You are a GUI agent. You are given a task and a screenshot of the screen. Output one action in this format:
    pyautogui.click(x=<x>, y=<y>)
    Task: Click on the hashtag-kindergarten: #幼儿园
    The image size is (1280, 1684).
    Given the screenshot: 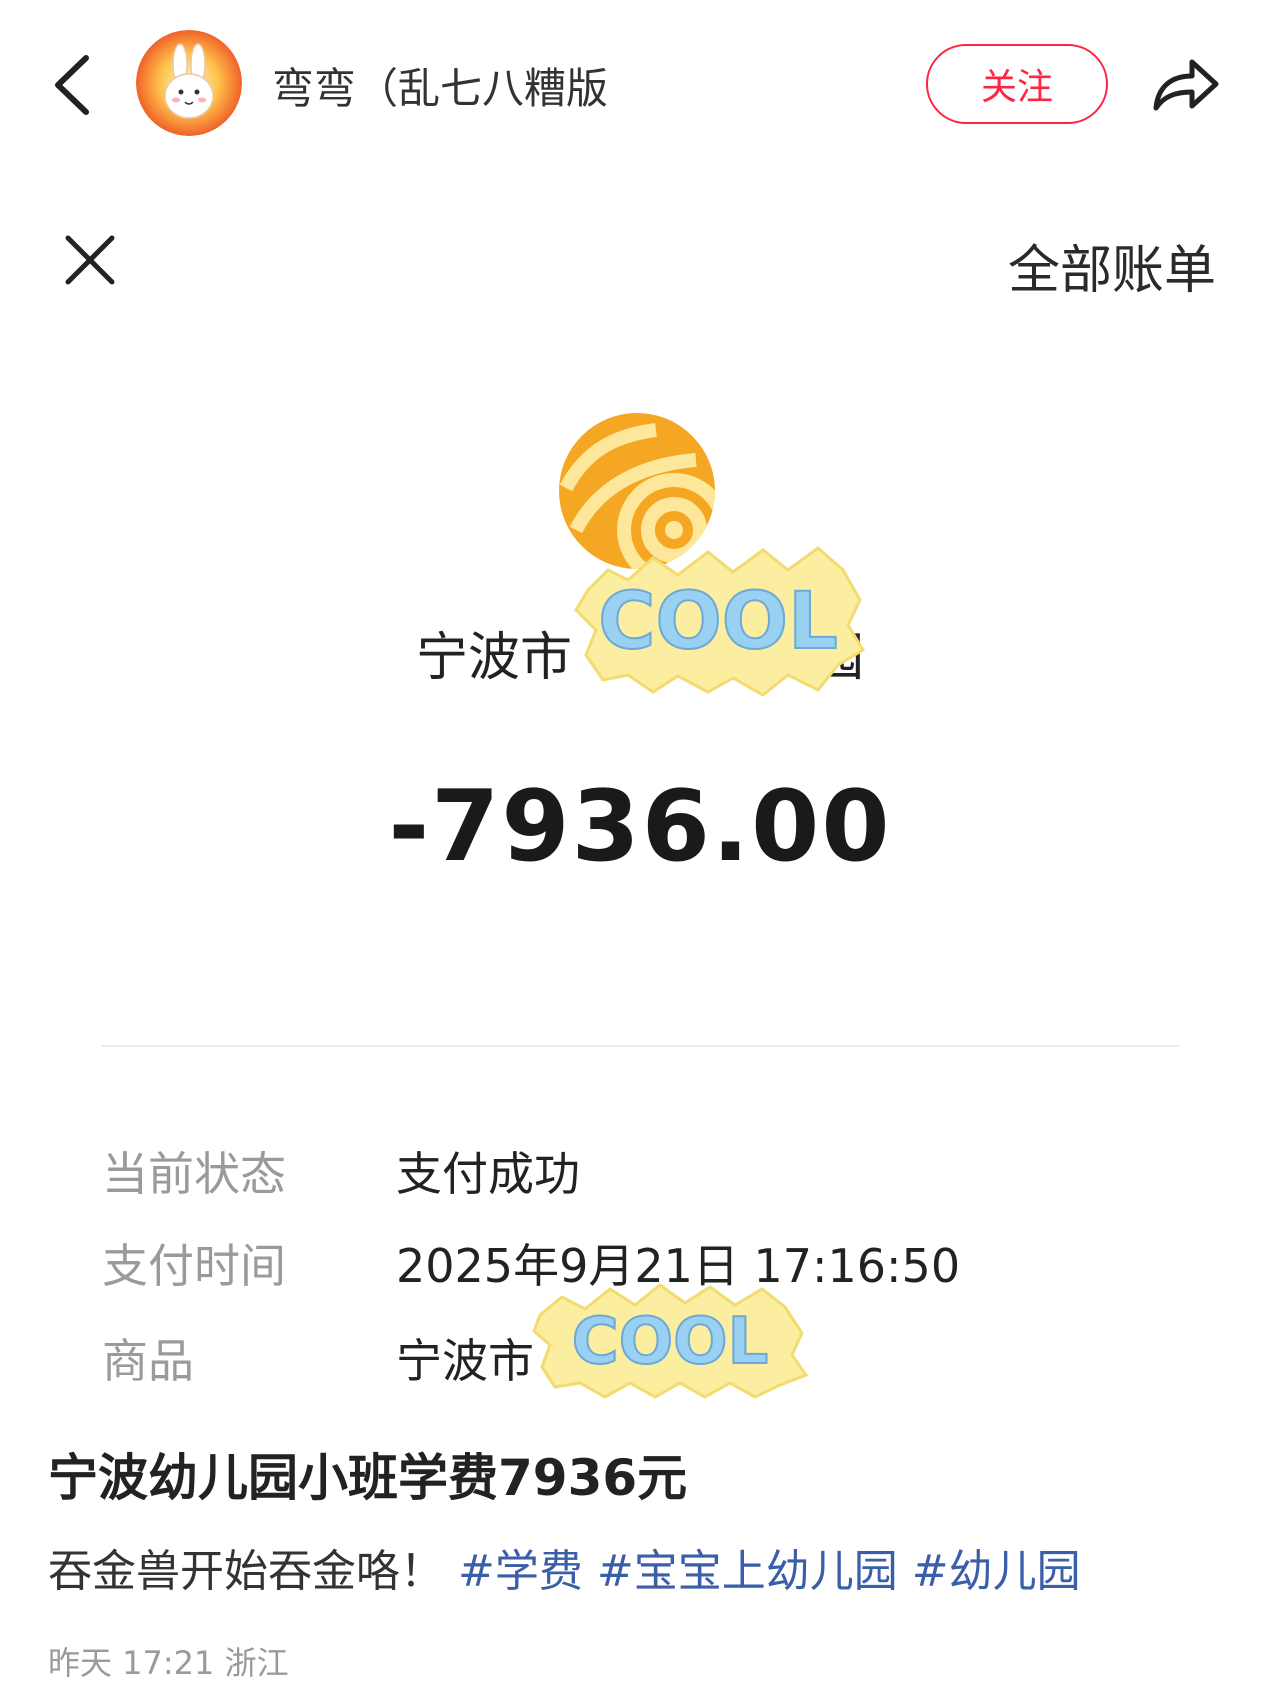 What is the action you would take?
    pyautogui.click(x=996, y=1571)
    